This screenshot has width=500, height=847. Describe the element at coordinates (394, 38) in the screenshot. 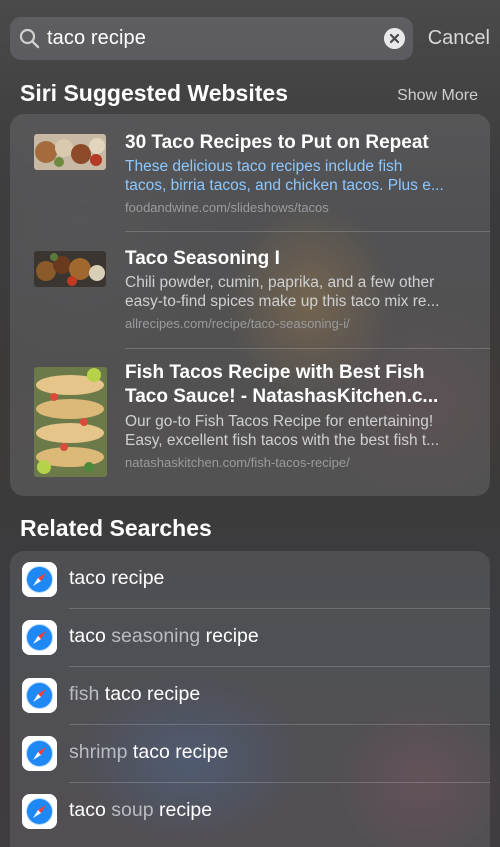

I see `clear-icon` at that location.